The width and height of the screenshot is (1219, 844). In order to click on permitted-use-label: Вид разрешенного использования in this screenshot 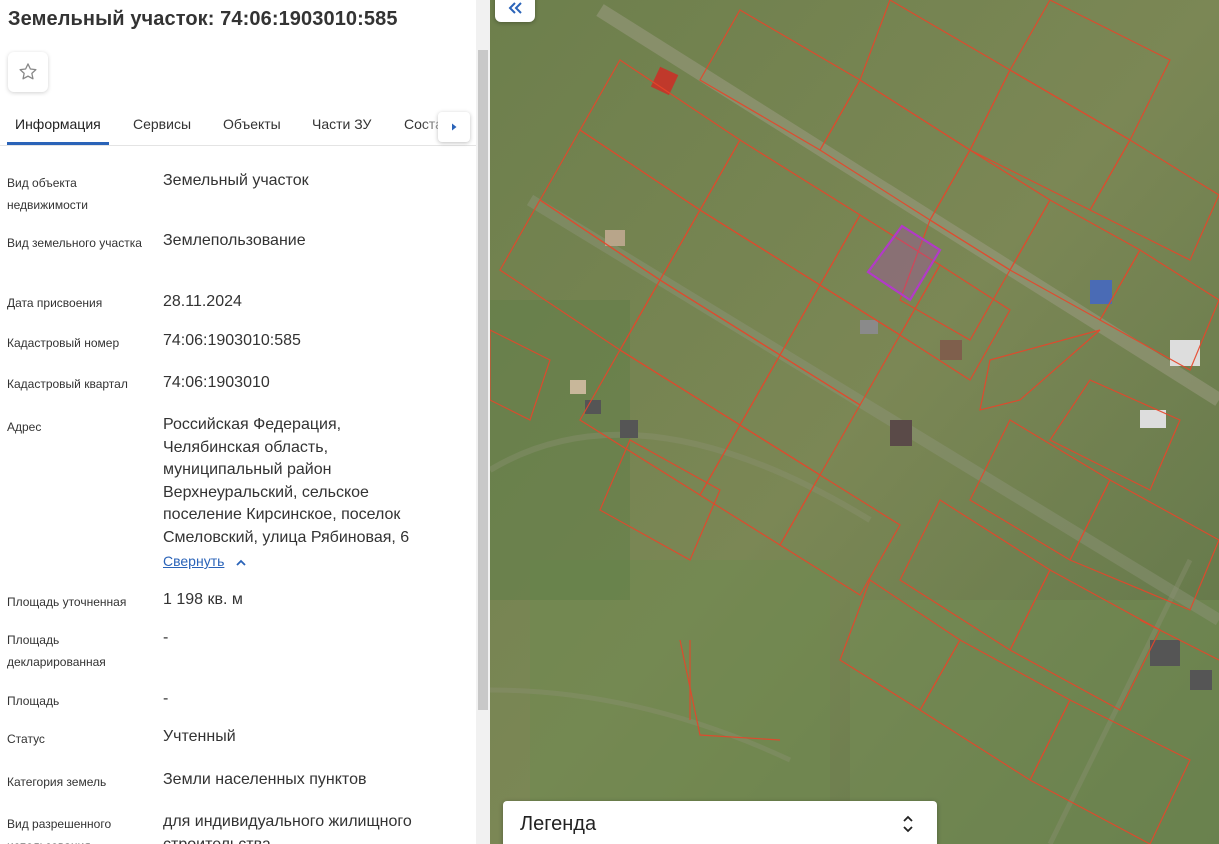, I will do `click(59, 830)`.